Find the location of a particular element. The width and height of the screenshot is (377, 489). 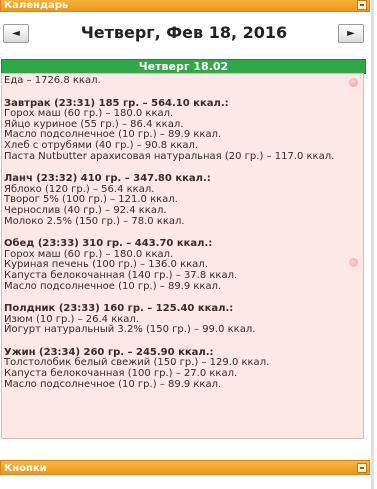

date-title: Четверг, Фев 18, 2016 is located at coordinates (184, 32).